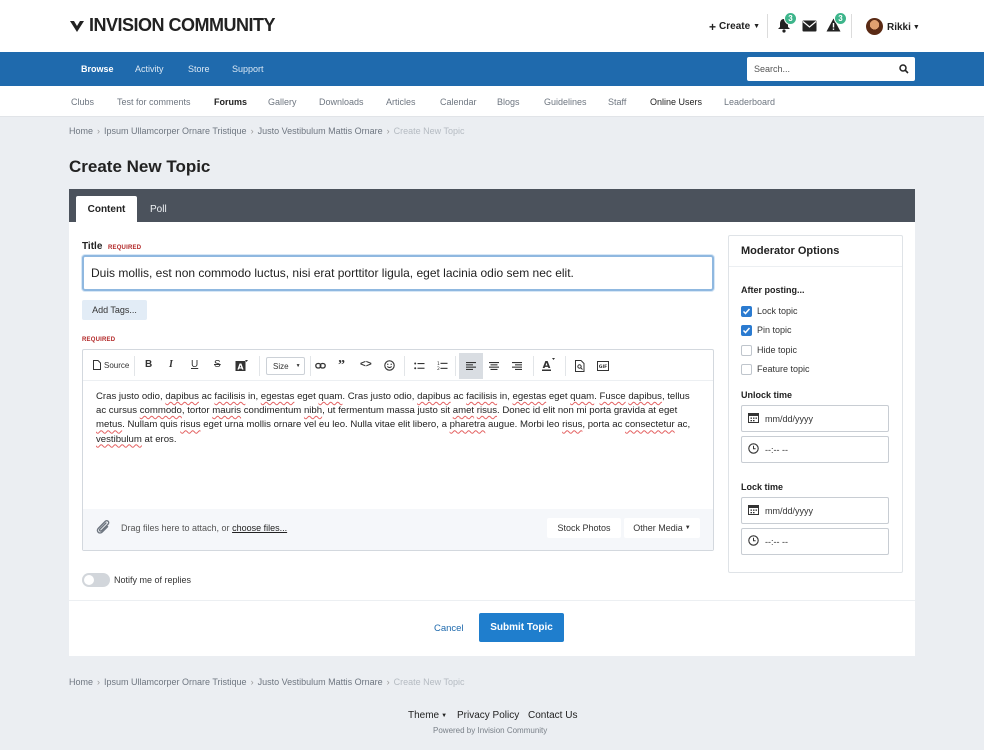 The image size is (984, 750). I want to click on svg-text: A, so click(547, 365).